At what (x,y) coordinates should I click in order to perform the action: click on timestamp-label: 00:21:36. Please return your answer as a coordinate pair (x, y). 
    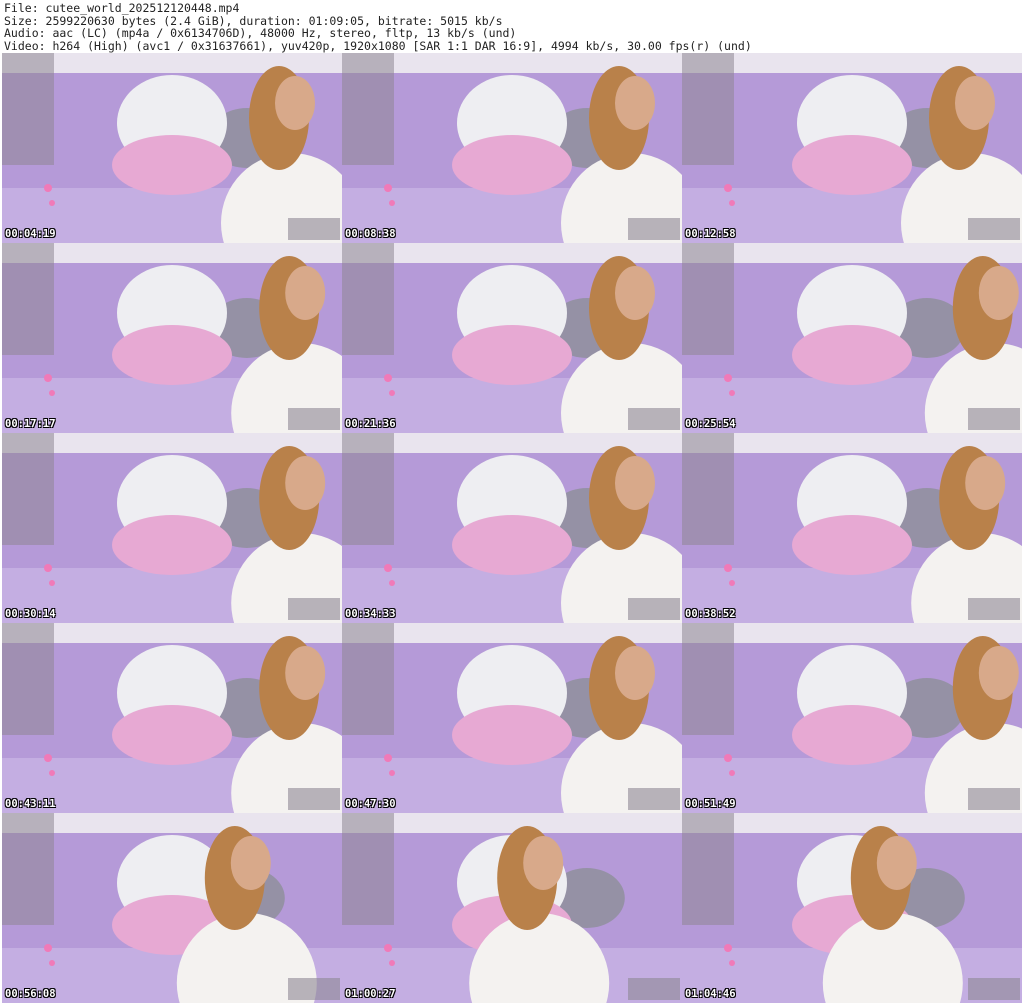
    Looking at the image, I should click on (370, 424).